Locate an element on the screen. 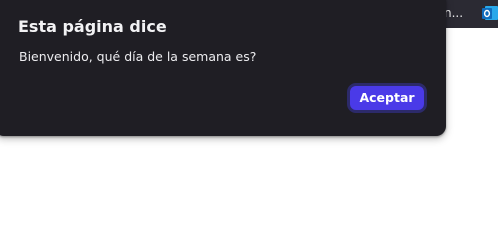  dialog-title: Esta página dice is located at coordinates (92, 26).